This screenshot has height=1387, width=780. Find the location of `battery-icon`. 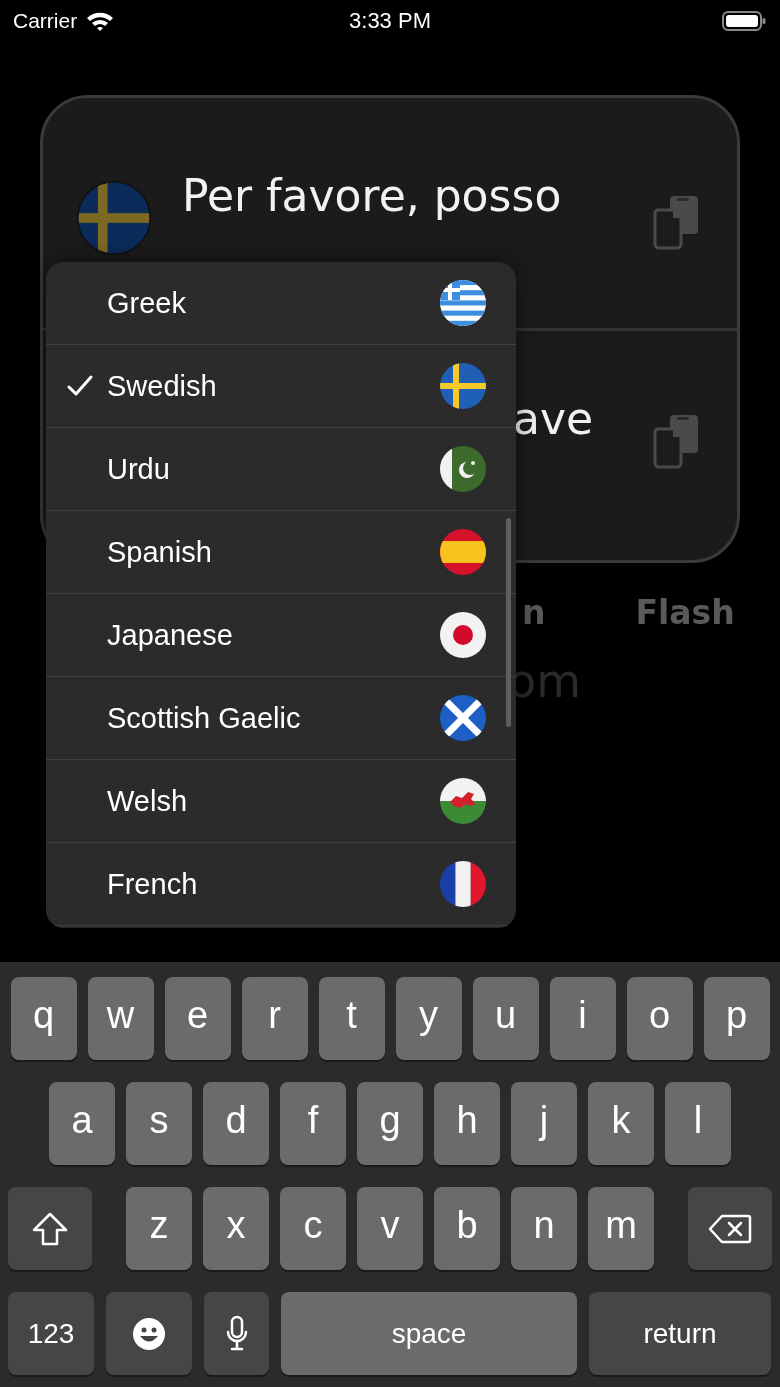

battery-icon is located at coordinates (744, 21).